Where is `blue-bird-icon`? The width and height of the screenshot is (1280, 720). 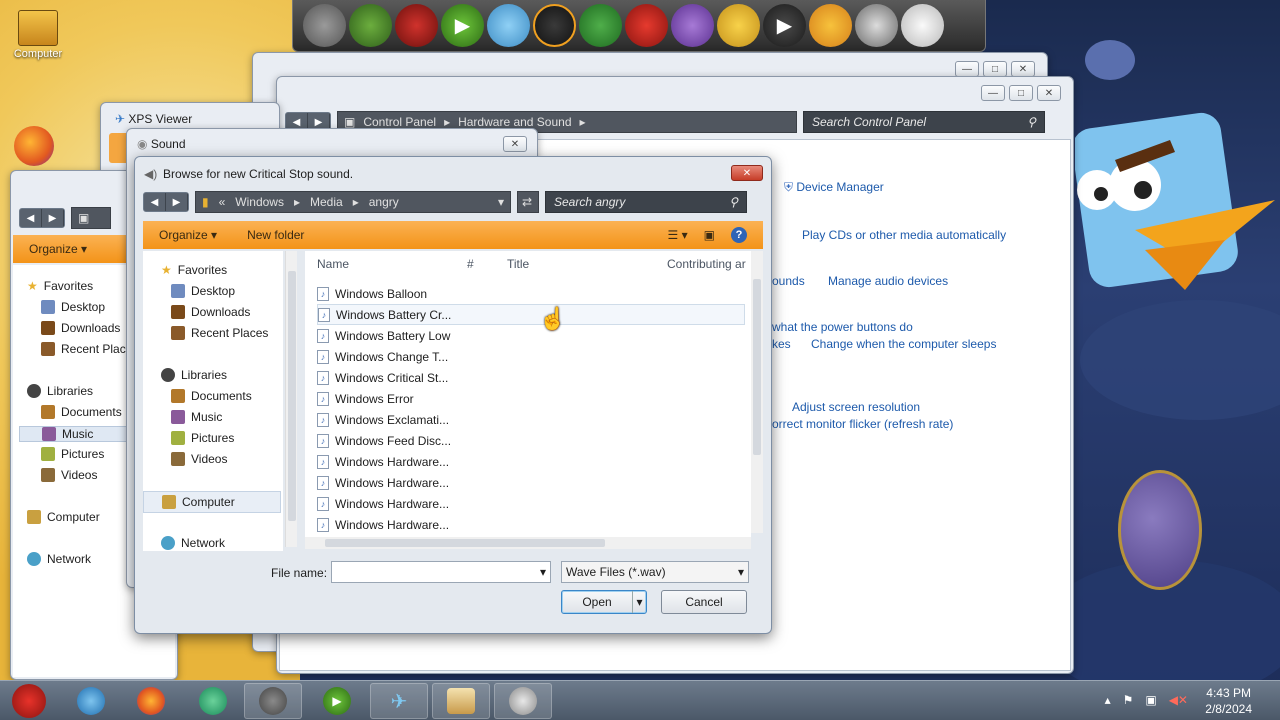 blue-bird-icon is located at coordinates (508, 25).